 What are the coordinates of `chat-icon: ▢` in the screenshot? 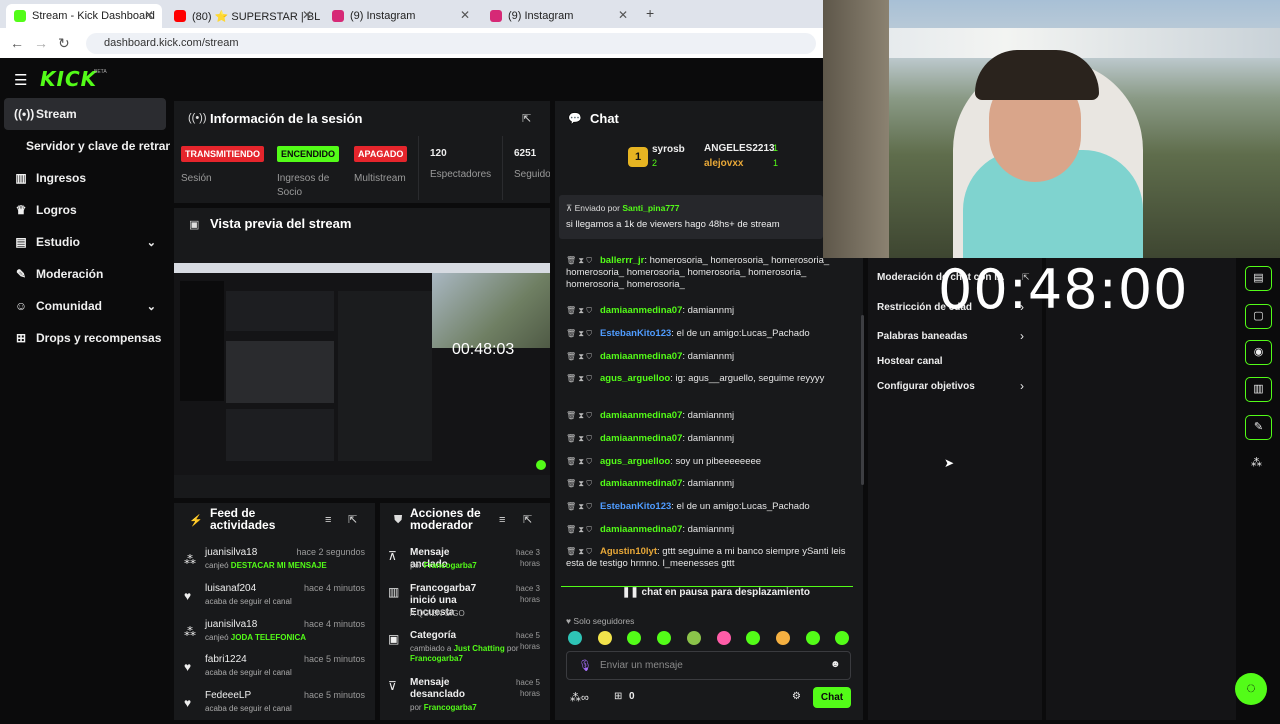 It's located at (1258, 316).